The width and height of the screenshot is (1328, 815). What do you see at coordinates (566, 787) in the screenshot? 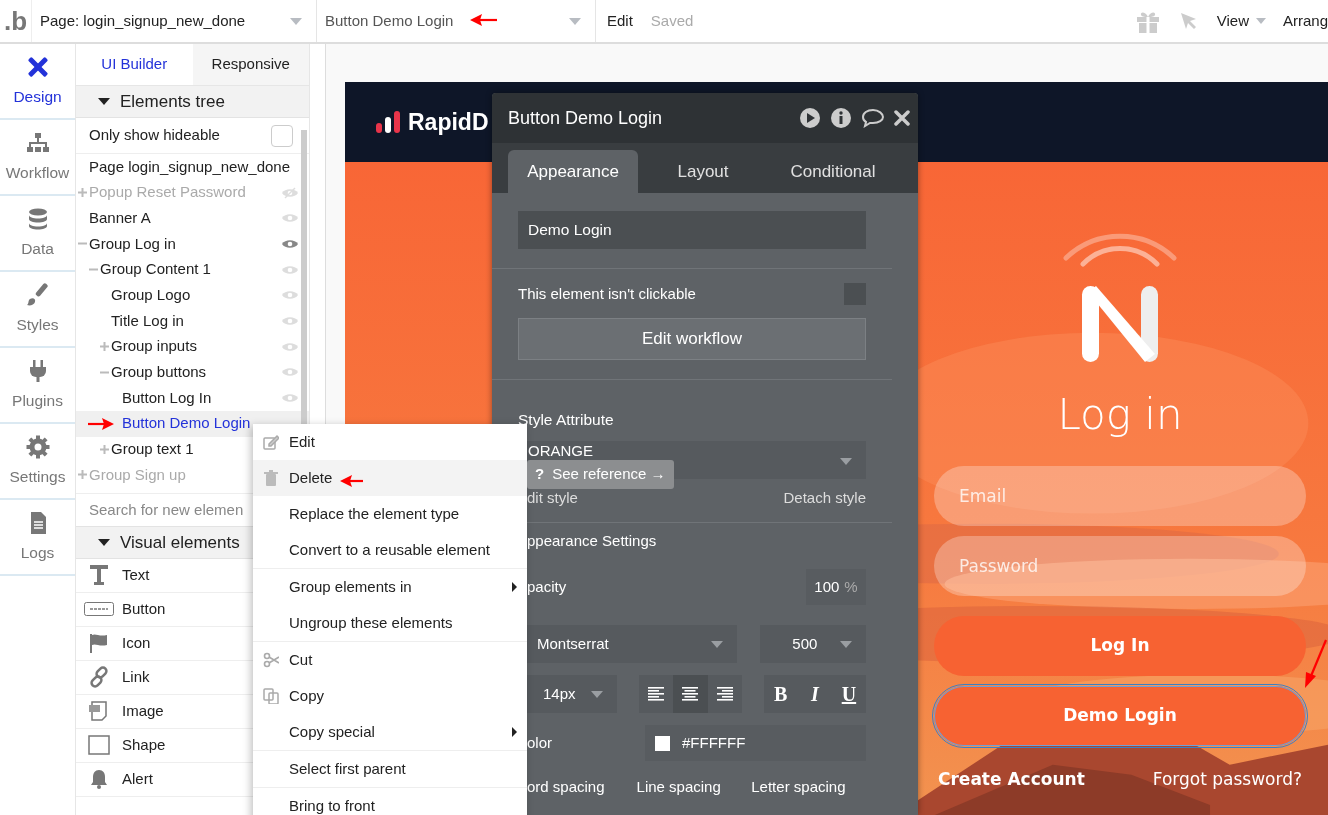
I see `field-label: ord spacing` at bounding box center [566, 787].